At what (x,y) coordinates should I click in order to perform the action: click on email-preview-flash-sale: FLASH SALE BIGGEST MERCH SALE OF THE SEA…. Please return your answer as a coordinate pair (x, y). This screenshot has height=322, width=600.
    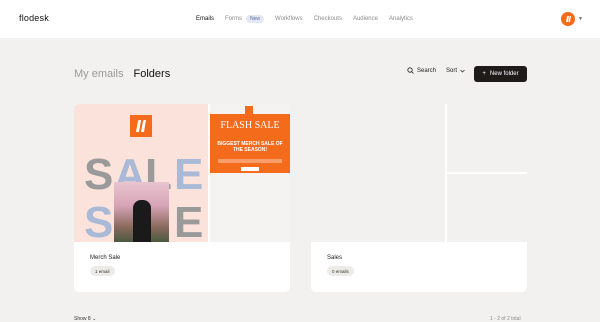
    Looking at the image, I should click on (250, 173).